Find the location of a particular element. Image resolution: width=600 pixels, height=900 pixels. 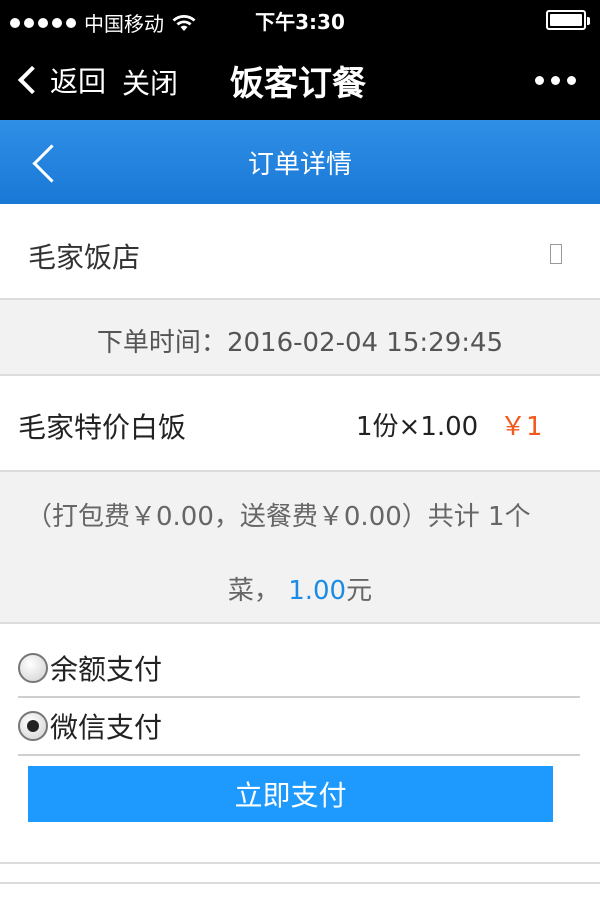

shop-name: 毛家饭店 is located at coordinates (84, 257).